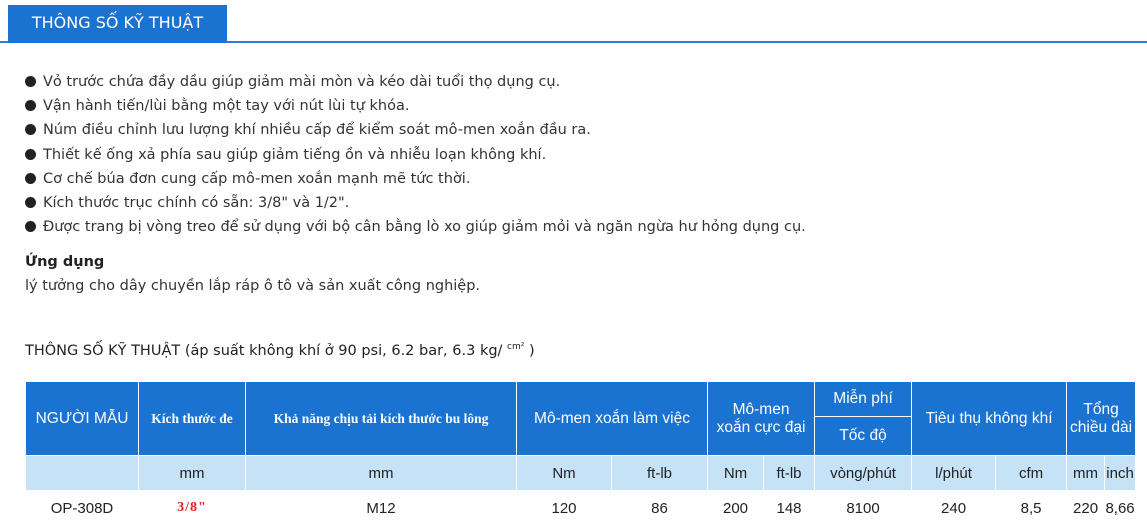 The width and height of the screenshot is (1147, 528). Describe the element at coordinates (82, 418) in the screenshot. I see `header-model: NGƯỜI MẪU` at that location.